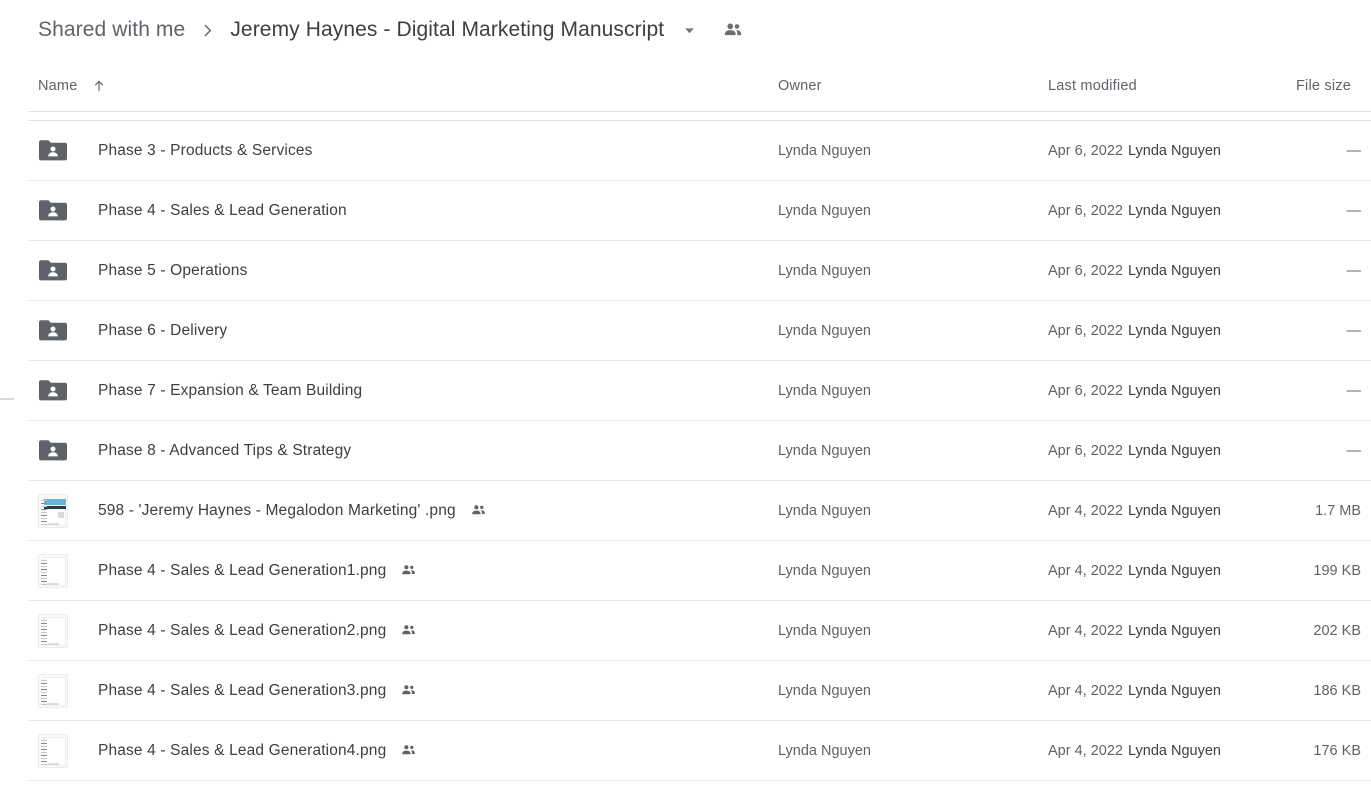 The image size is (1371, 786). Describe the element at coordinates (242, 630) in the screenshot. I see `row-name-label: Phase 4 - Sales & Lead Generation2.png` at that location.